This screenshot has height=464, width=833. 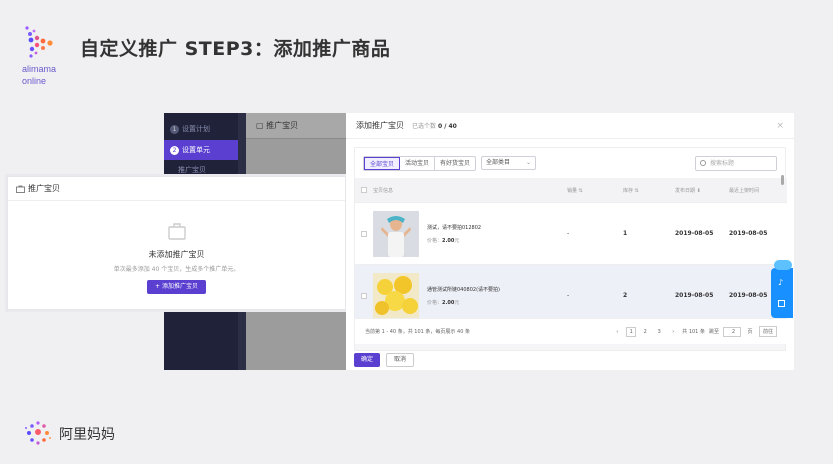 What do you see at coordinates (367, 360) in the screenshot?
I see `confirm-button: 确定` at bounding box center [367, 360].